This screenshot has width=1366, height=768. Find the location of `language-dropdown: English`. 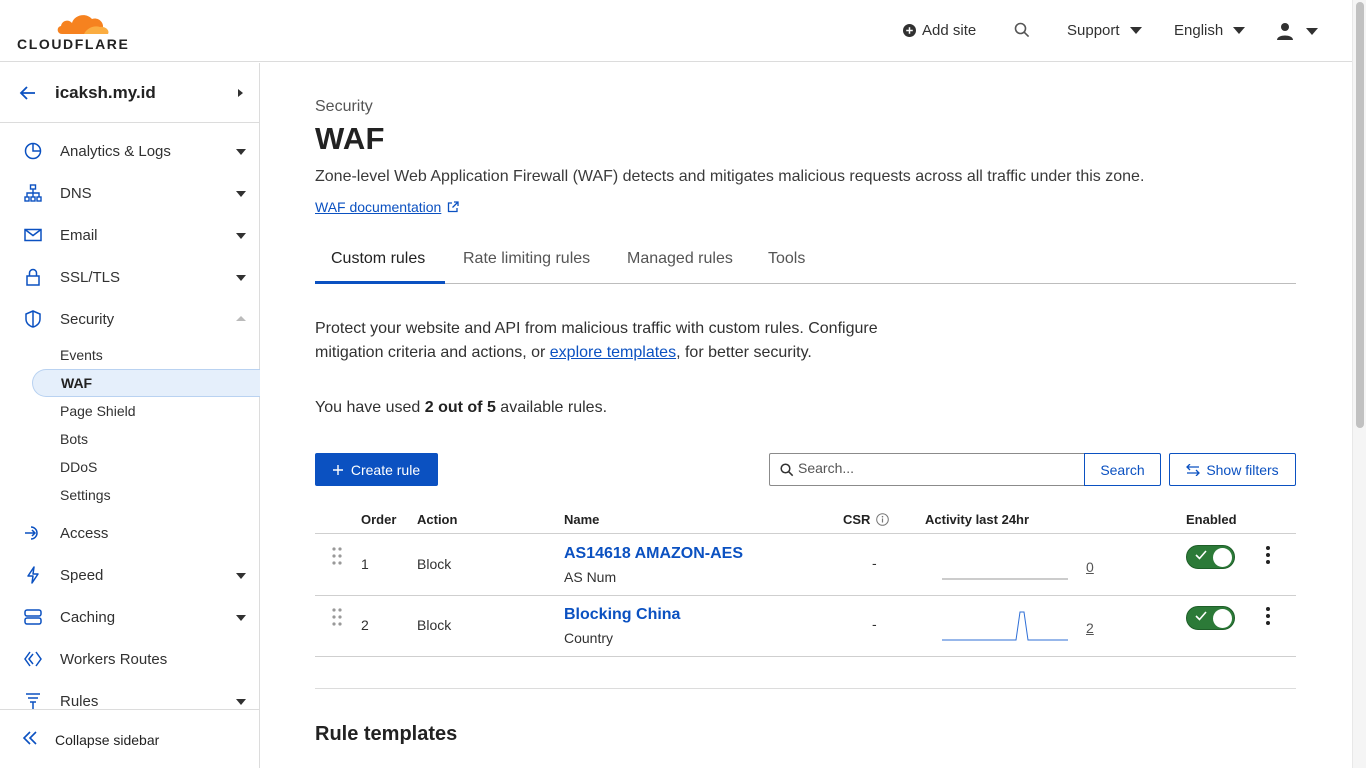

language-dropdown: English is located at coordinates (1210, 30).